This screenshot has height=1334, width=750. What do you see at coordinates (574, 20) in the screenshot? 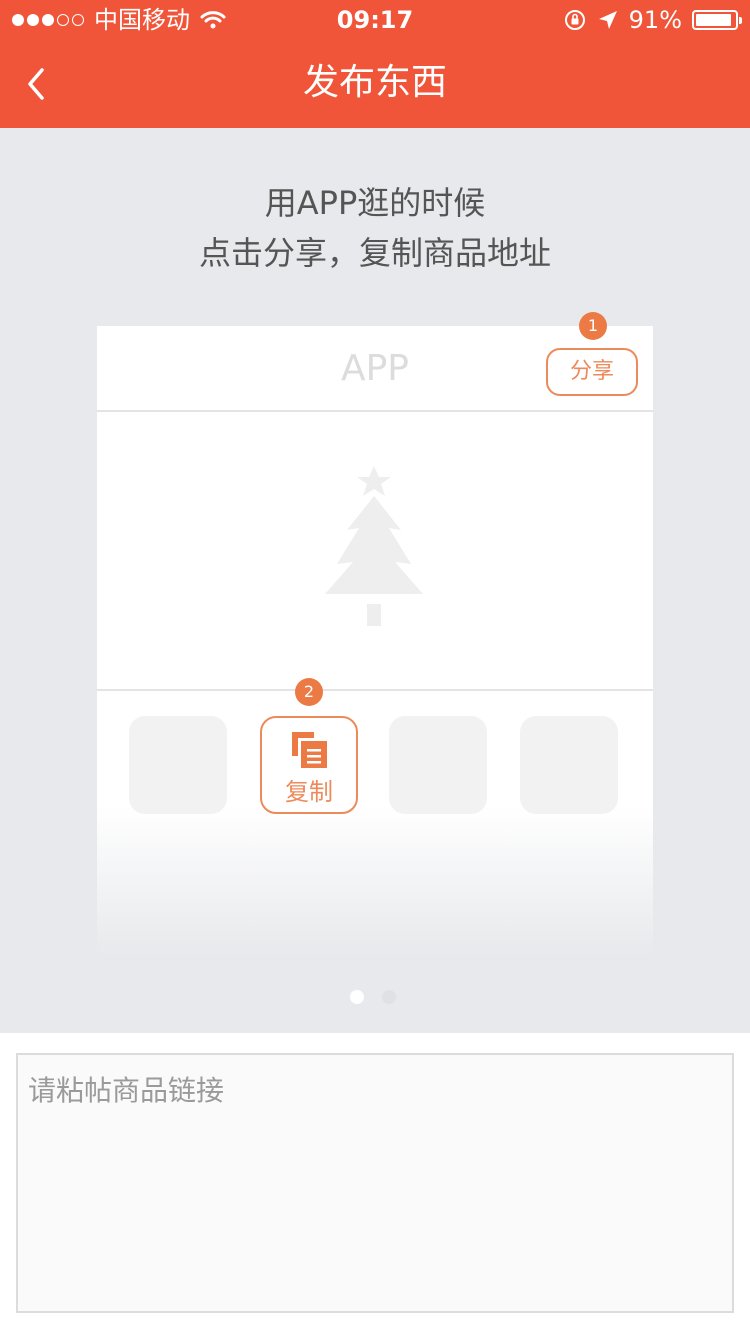
I see `orientation-lock-icon` at bounding box center [574, 20].